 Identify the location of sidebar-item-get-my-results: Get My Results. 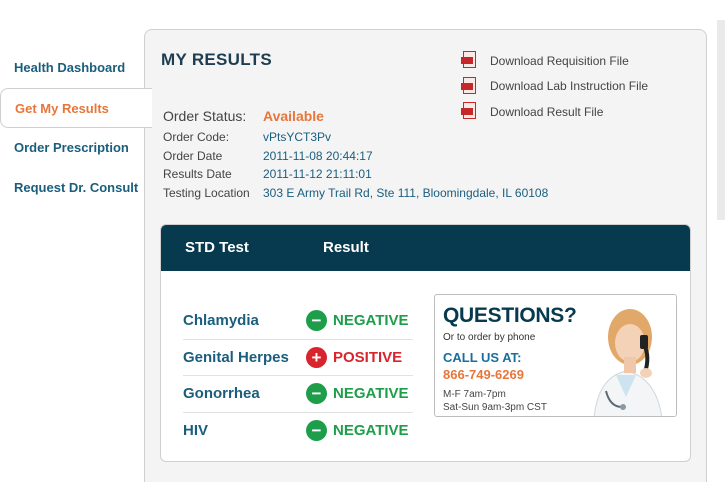
(76, 108).